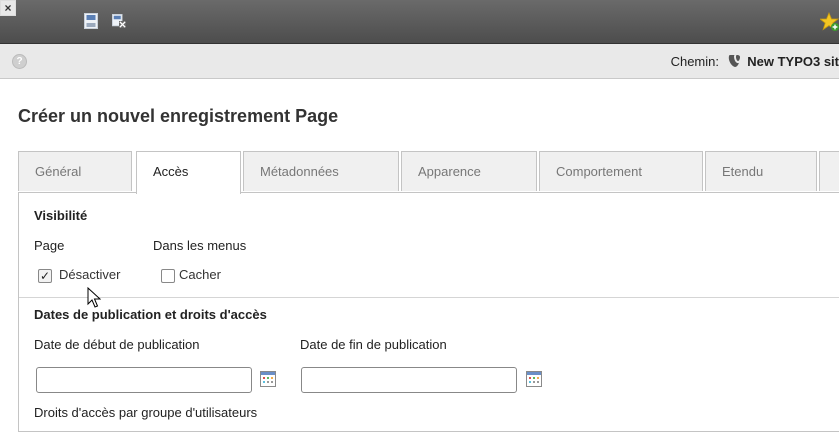 Image resolution: width=839 pixels, height=432 pixels. Describe the element at coordinates (188, 172) in the screenshot. I see `tab-access: Accès` at that location.